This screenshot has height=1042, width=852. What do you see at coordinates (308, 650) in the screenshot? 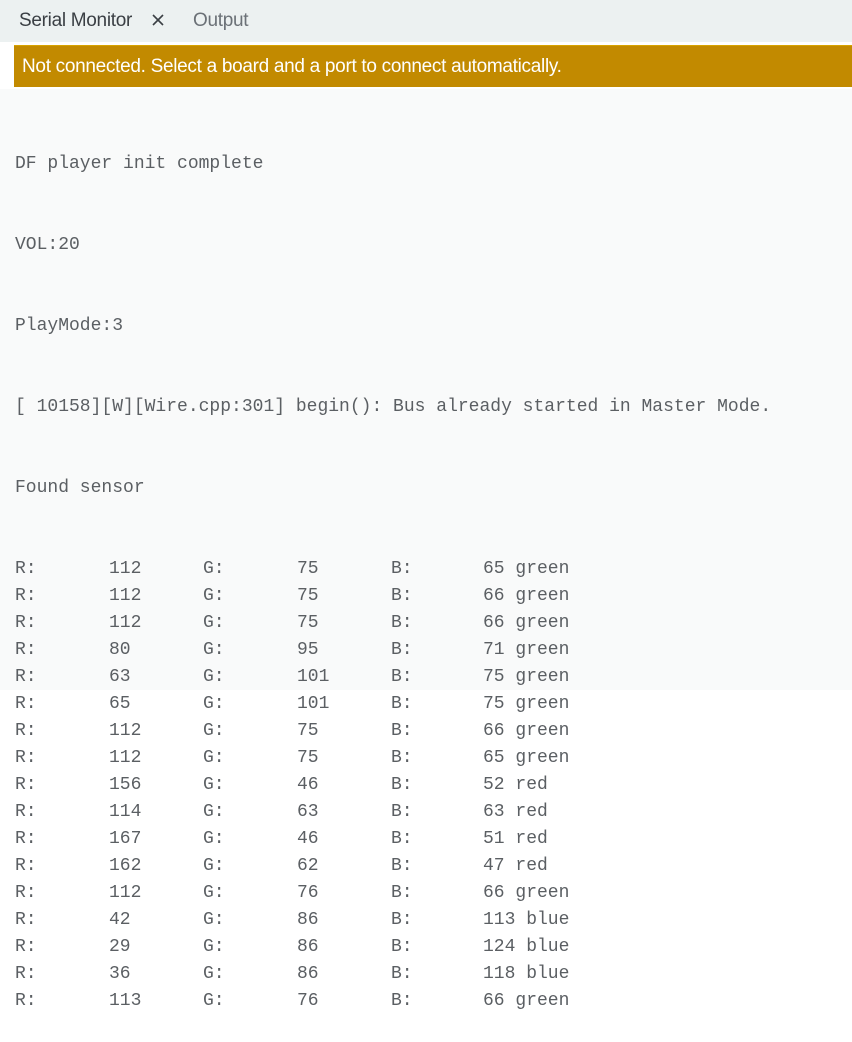
I see `g-value: 95` at bounding box center [308, 650].